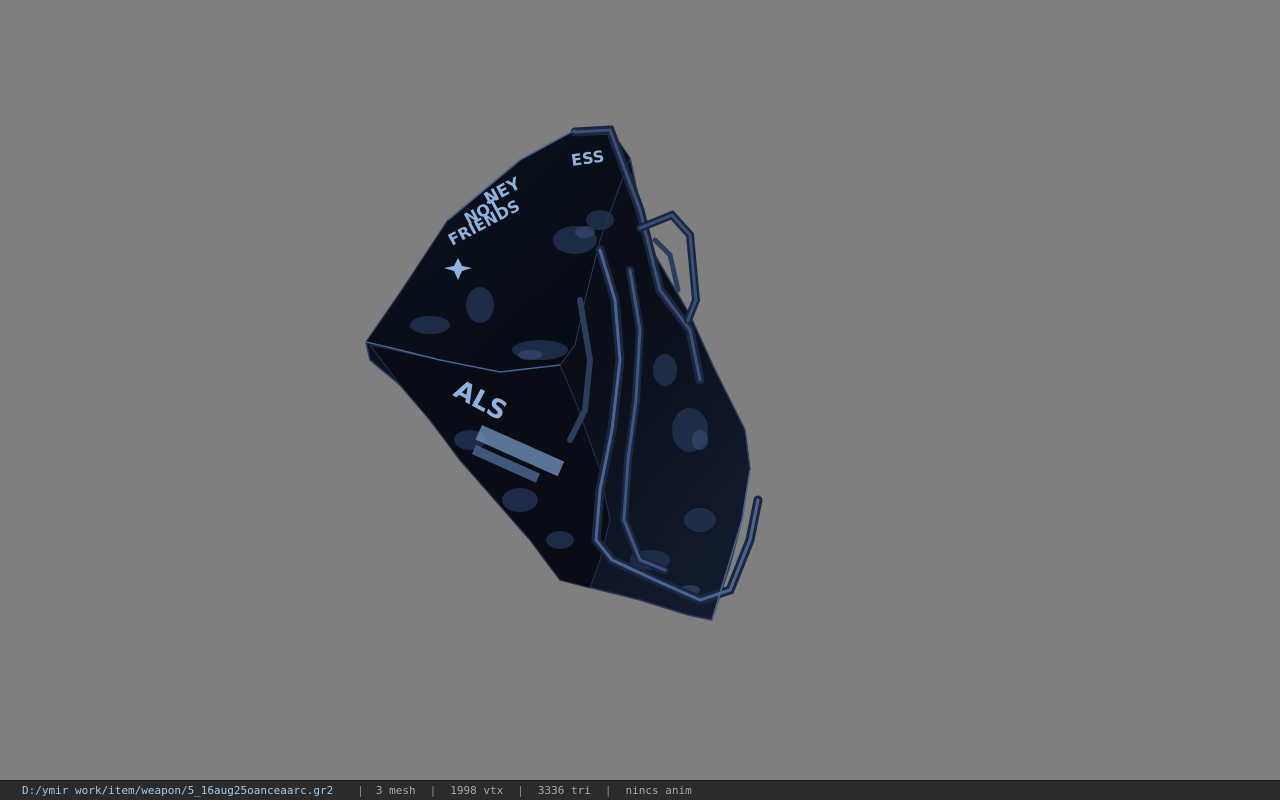 The height and width of the screenshot is (800, 1280). Describe the element at coordinates (477, 790) in the screenshot. I see `vertex-count: 1998 vtx` at that location.